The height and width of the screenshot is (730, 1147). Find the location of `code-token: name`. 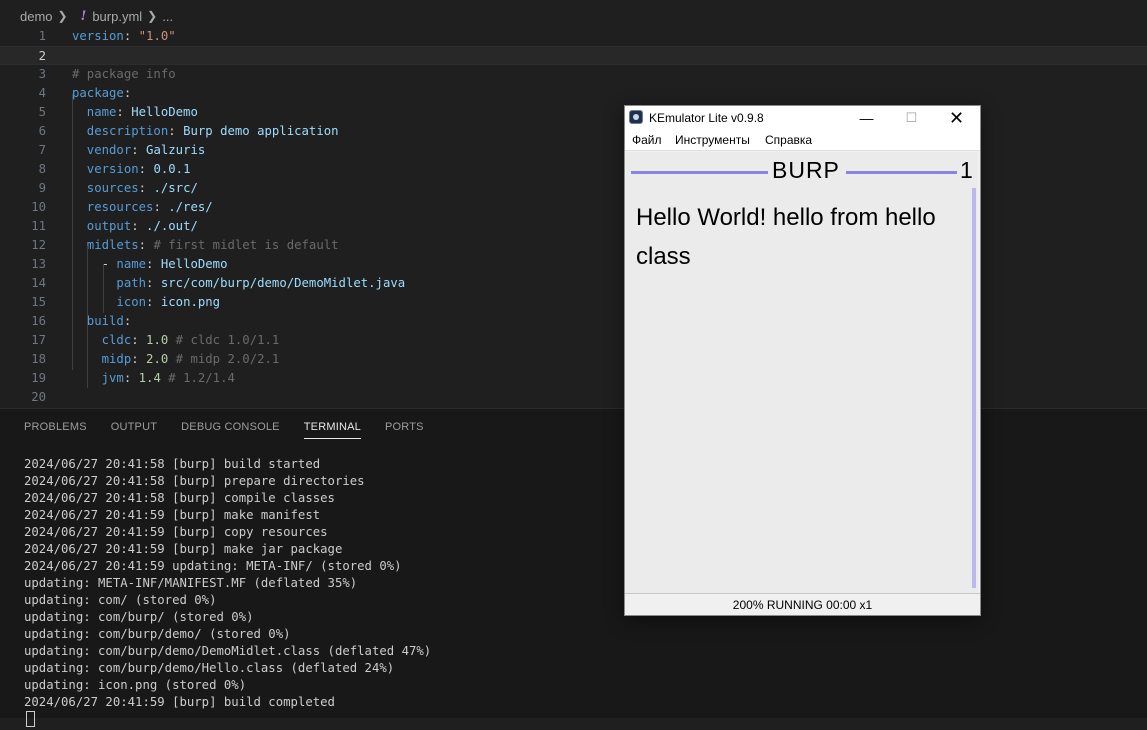

code-token: name is located at coordinates (131, 264).